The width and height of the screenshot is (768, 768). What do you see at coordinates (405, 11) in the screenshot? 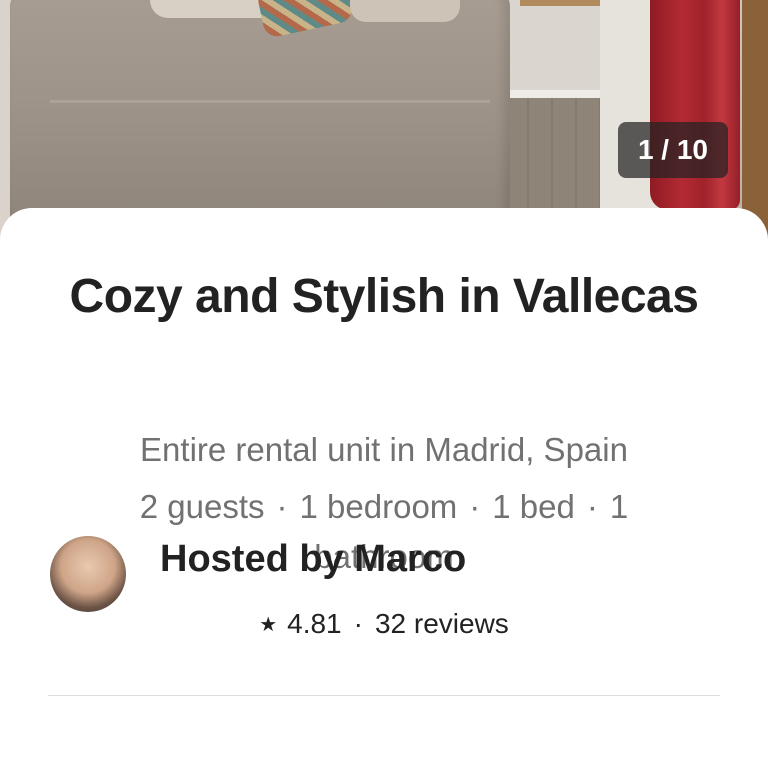
I see `photo-pillow` at bounding box center [405, 11].